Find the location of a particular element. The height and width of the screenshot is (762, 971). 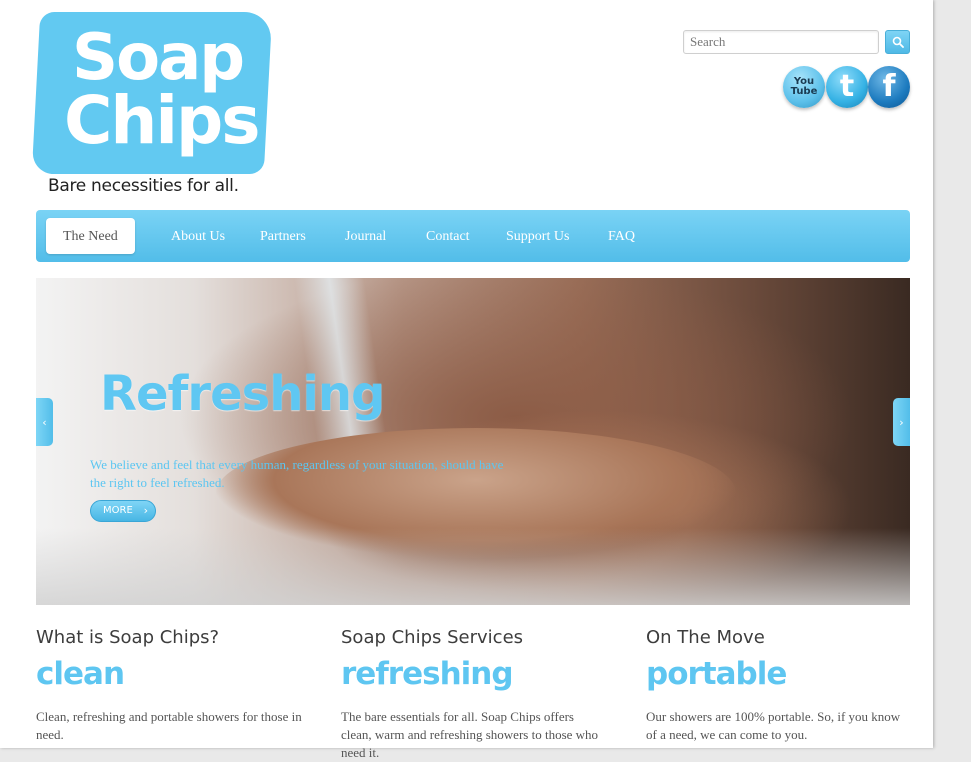

column-heading: On The Move is located at coordinates (705, 637).